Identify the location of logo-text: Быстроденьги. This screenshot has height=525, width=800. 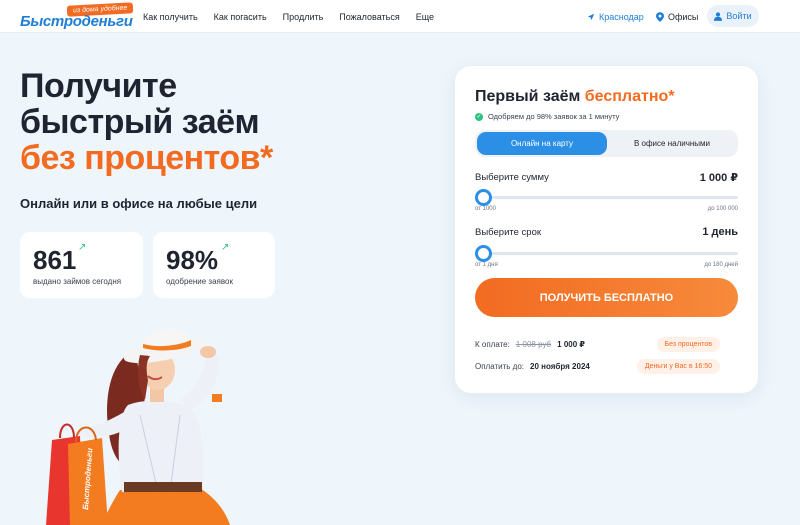
(76, 21).